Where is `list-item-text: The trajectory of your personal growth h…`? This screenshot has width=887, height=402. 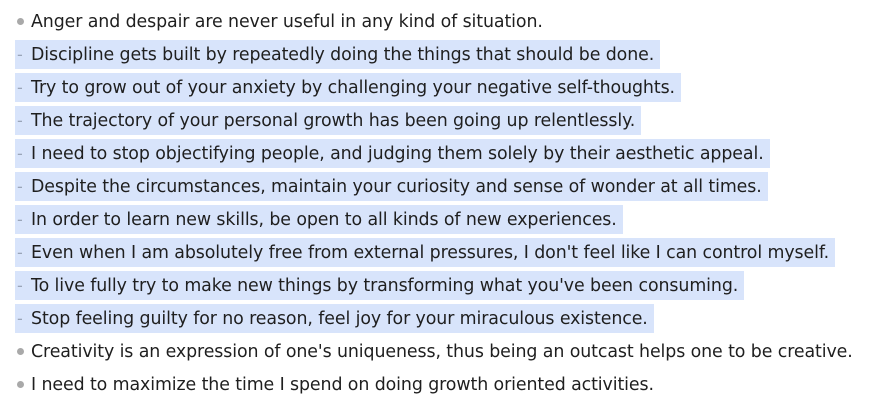
list-item-text: The trajectory of your personal growth h… is located at coordinates (333, 121).